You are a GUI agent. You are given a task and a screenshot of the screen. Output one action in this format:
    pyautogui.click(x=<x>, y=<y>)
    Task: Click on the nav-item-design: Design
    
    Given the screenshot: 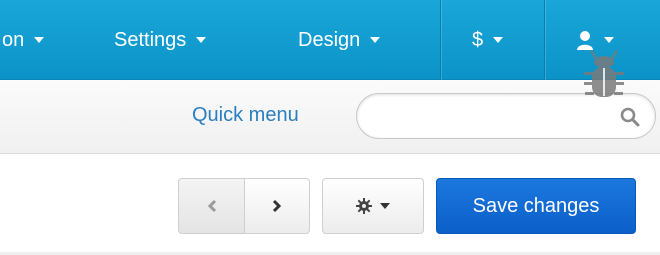 What is the action you would take?
    pyautogui.click(x=339, y=40)
    